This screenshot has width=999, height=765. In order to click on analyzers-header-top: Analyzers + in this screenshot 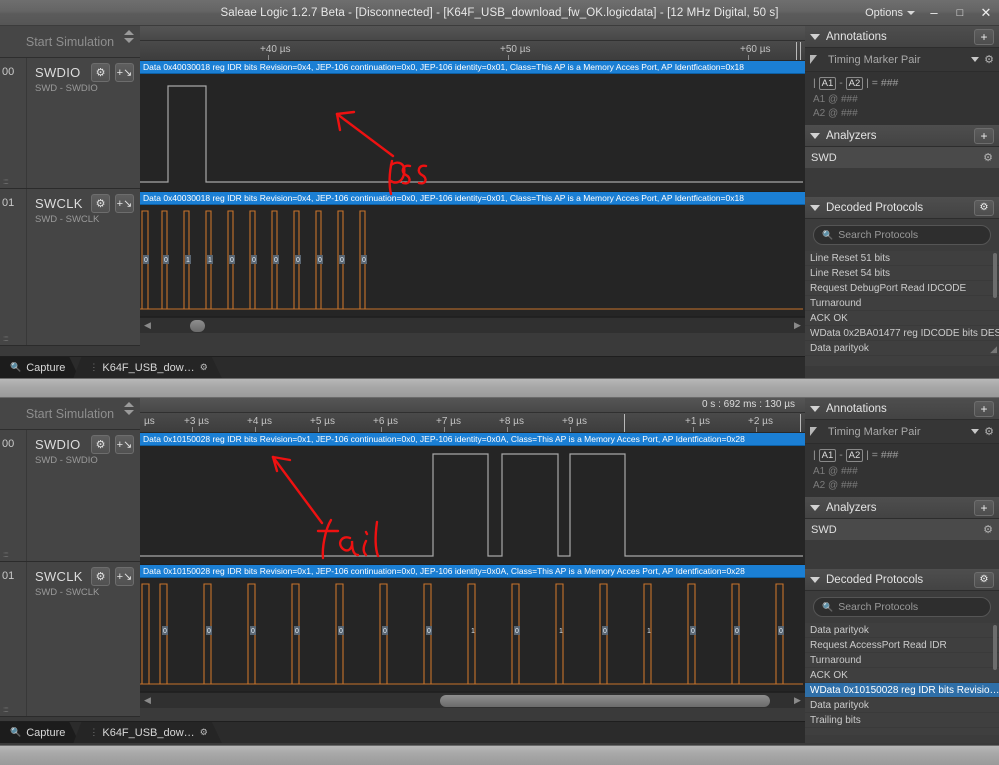, I will do `click(902, 136)`.